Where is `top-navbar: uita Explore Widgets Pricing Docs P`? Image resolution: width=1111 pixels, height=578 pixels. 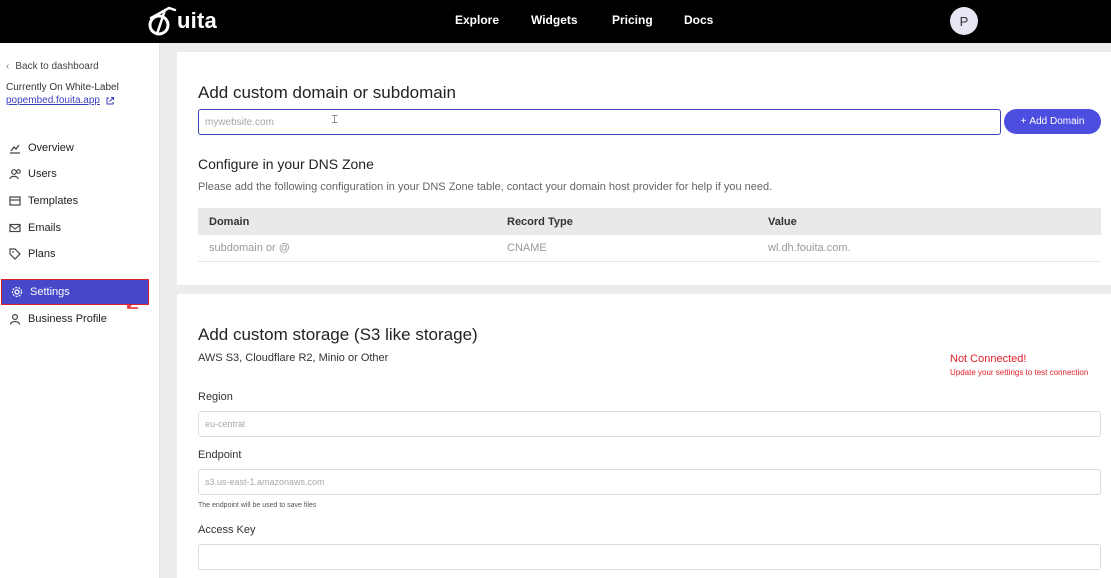 top-navbar: uita Explore Widgets Pricing Docs P is located at coordinates (555, 21).